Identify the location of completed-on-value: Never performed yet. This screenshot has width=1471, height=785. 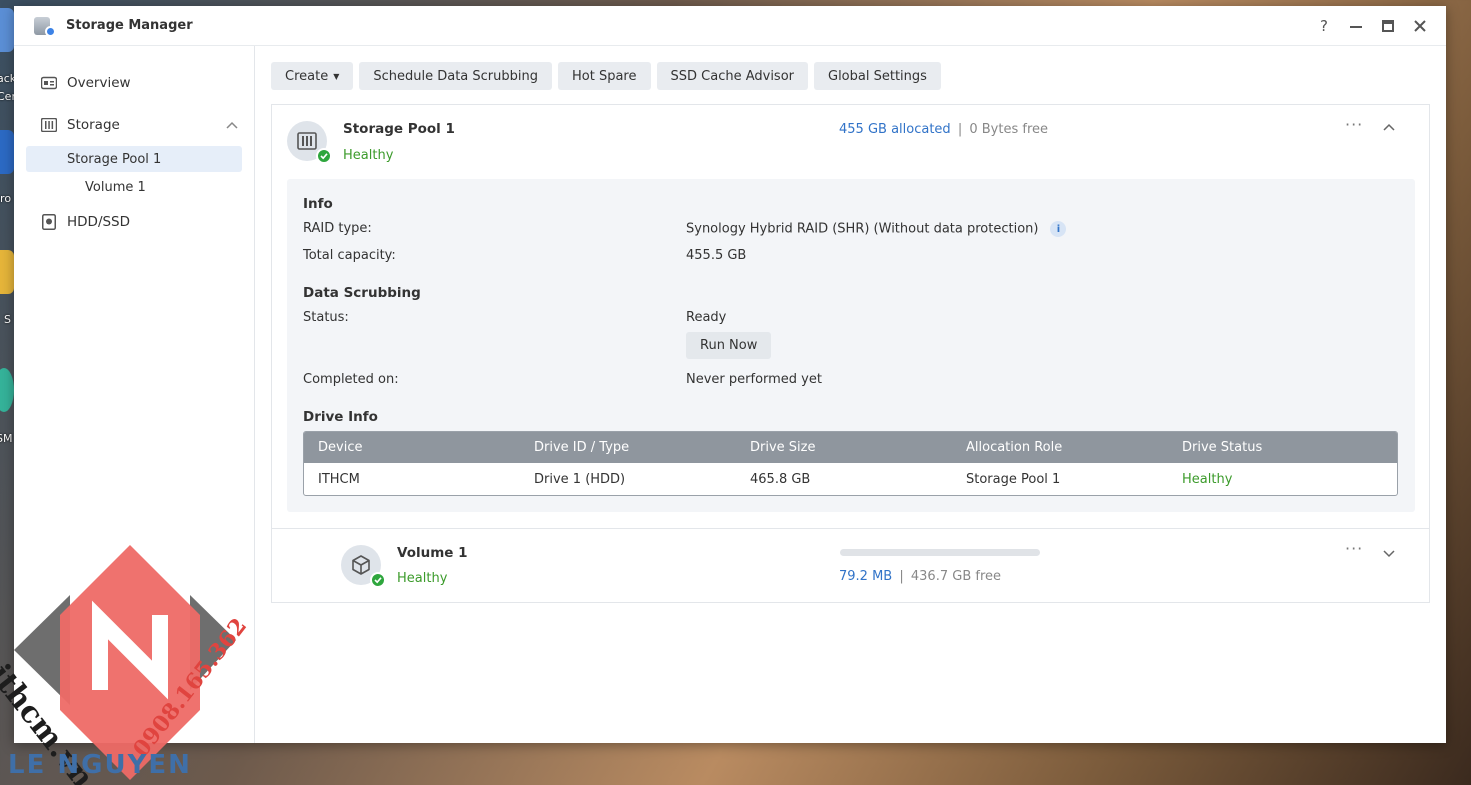
(754, 379).